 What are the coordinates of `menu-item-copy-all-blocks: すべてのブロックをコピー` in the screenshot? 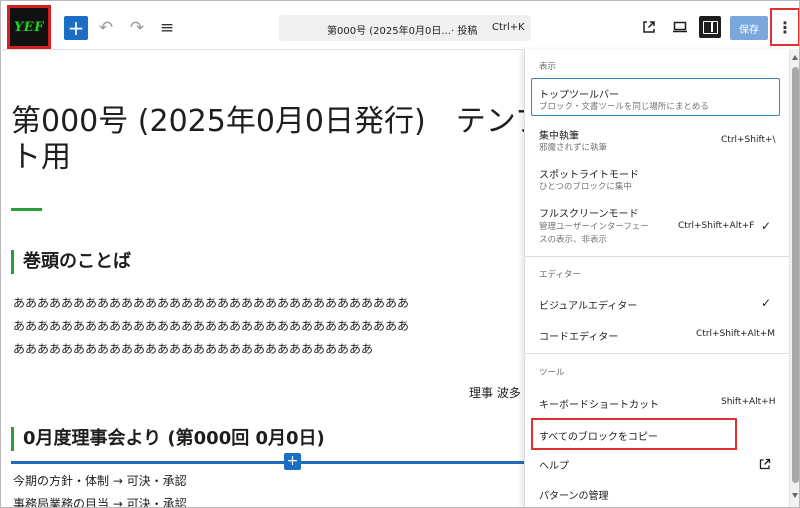 It's located at (598, 435).